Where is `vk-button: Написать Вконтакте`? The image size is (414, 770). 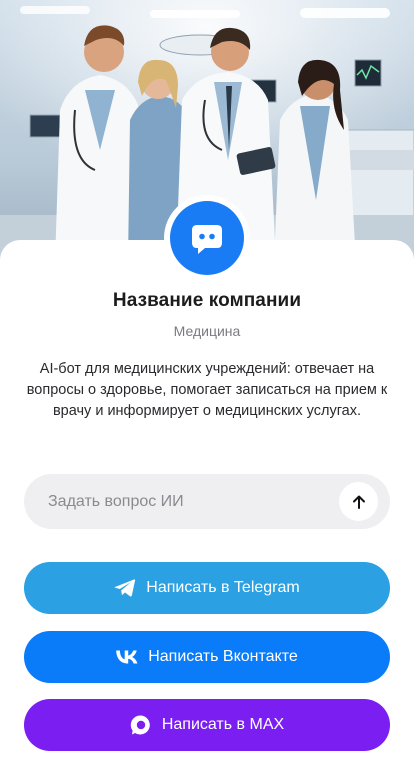
vk-button: Написать Вконтакте is located at coordinates (207, 657).